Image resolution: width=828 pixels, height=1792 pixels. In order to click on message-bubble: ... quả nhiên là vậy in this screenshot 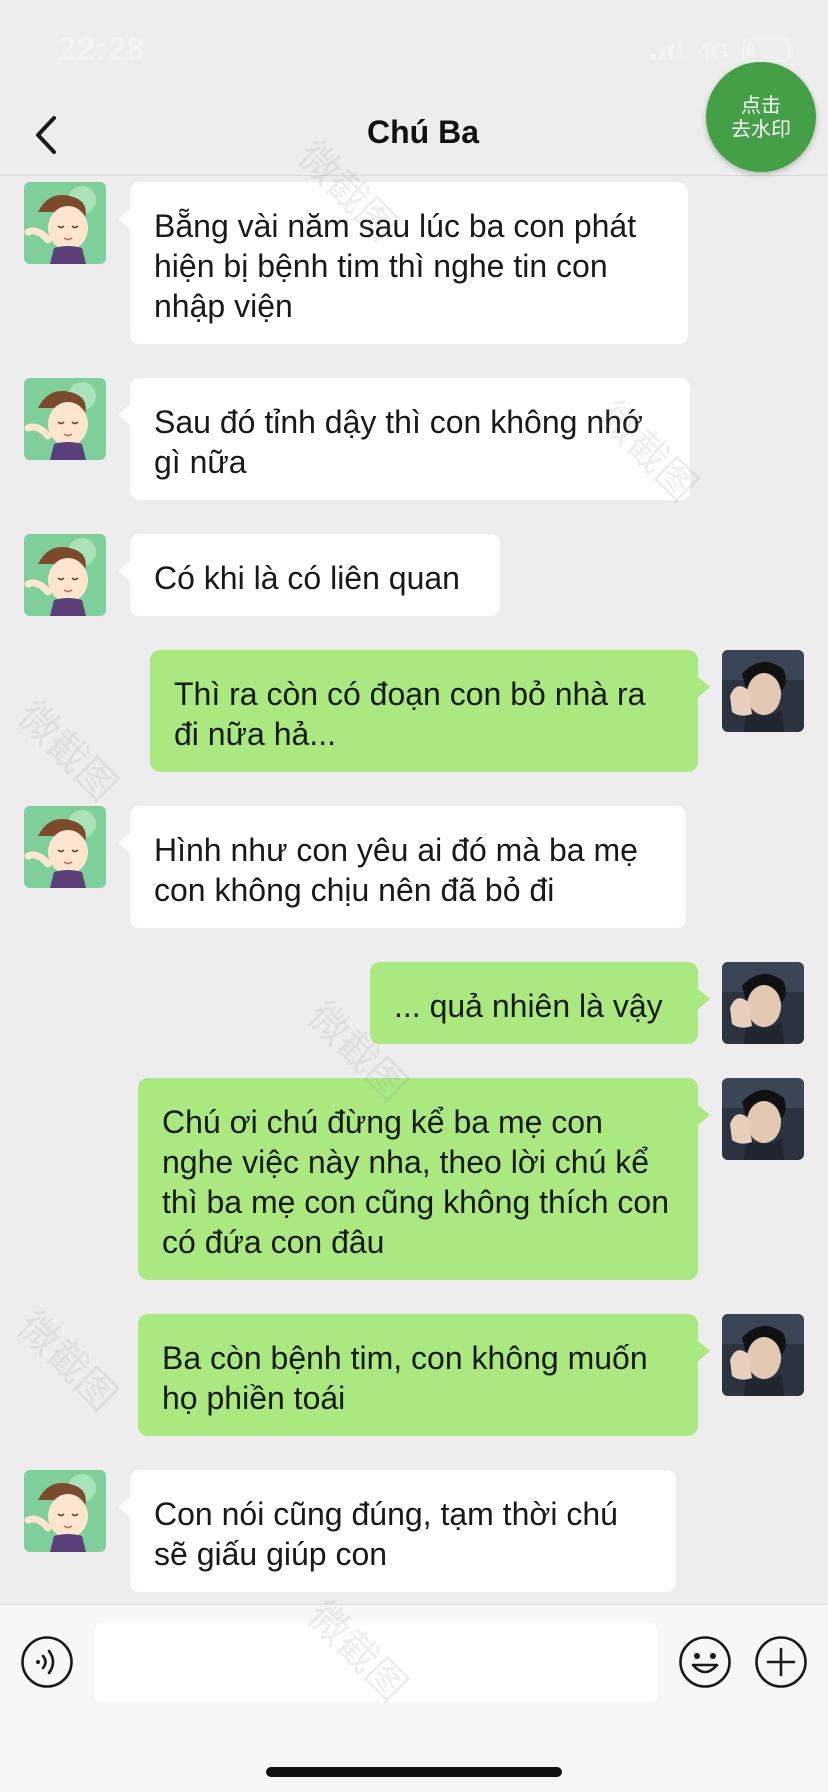, I will do `click(540, 1003)`.